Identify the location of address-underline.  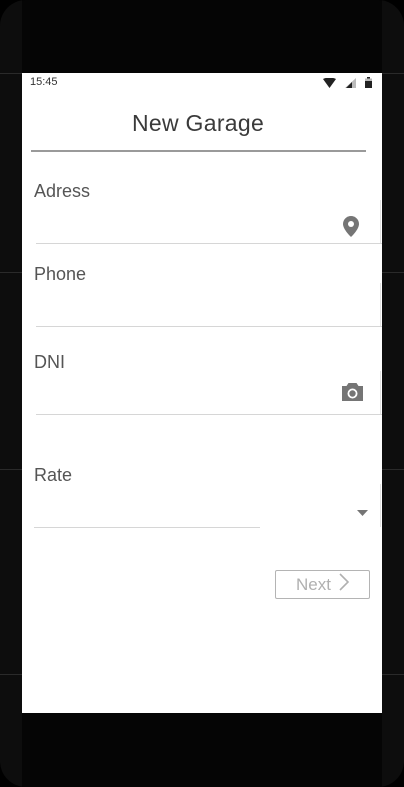
(209, 243).